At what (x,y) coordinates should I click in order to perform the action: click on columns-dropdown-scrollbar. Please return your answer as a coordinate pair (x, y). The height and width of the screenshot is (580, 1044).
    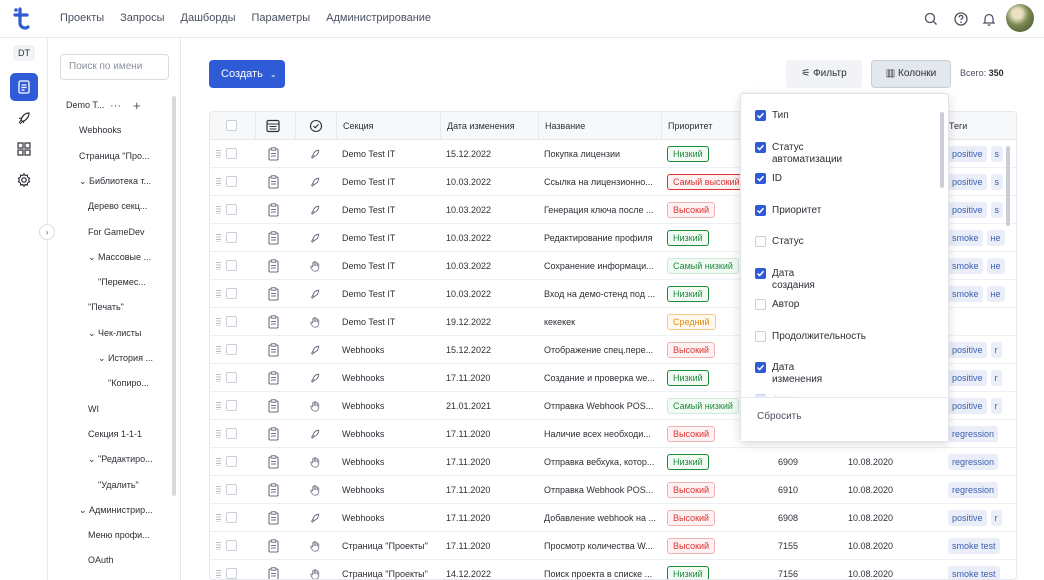
    Looking at the image, I should click on (942, 150).